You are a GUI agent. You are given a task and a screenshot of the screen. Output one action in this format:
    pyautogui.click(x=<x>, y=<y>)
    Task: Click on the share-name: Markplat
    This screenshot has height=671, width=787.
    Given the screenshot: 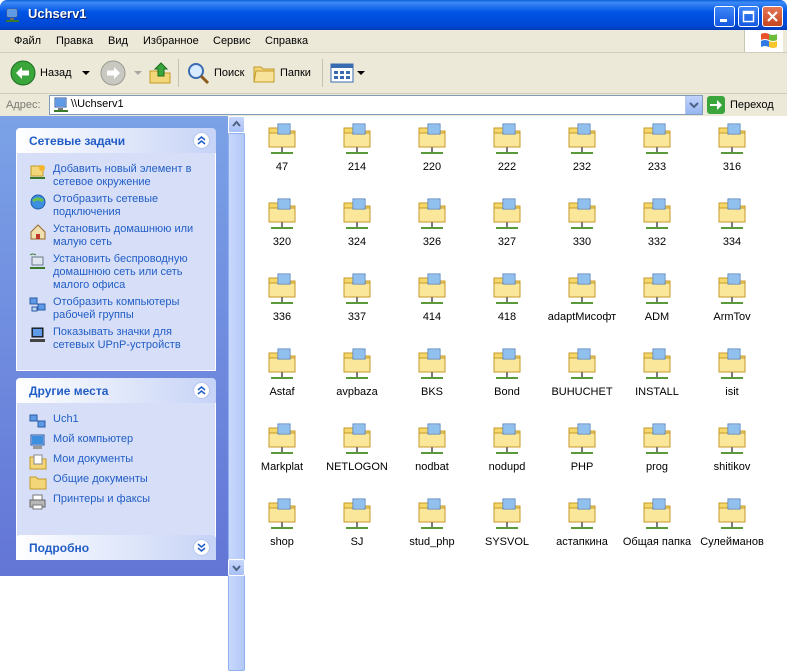 What is the action you would take?
    pyautogui.click(x=282, y=467)
    